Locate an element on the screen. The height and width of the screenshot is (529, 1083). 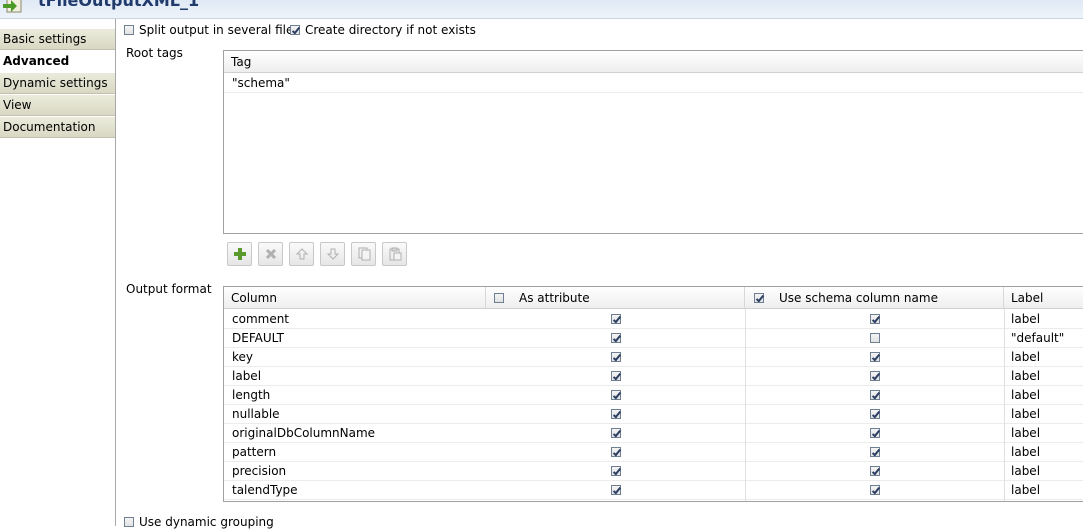
column-header: Column is located at coordinates (355, 297).